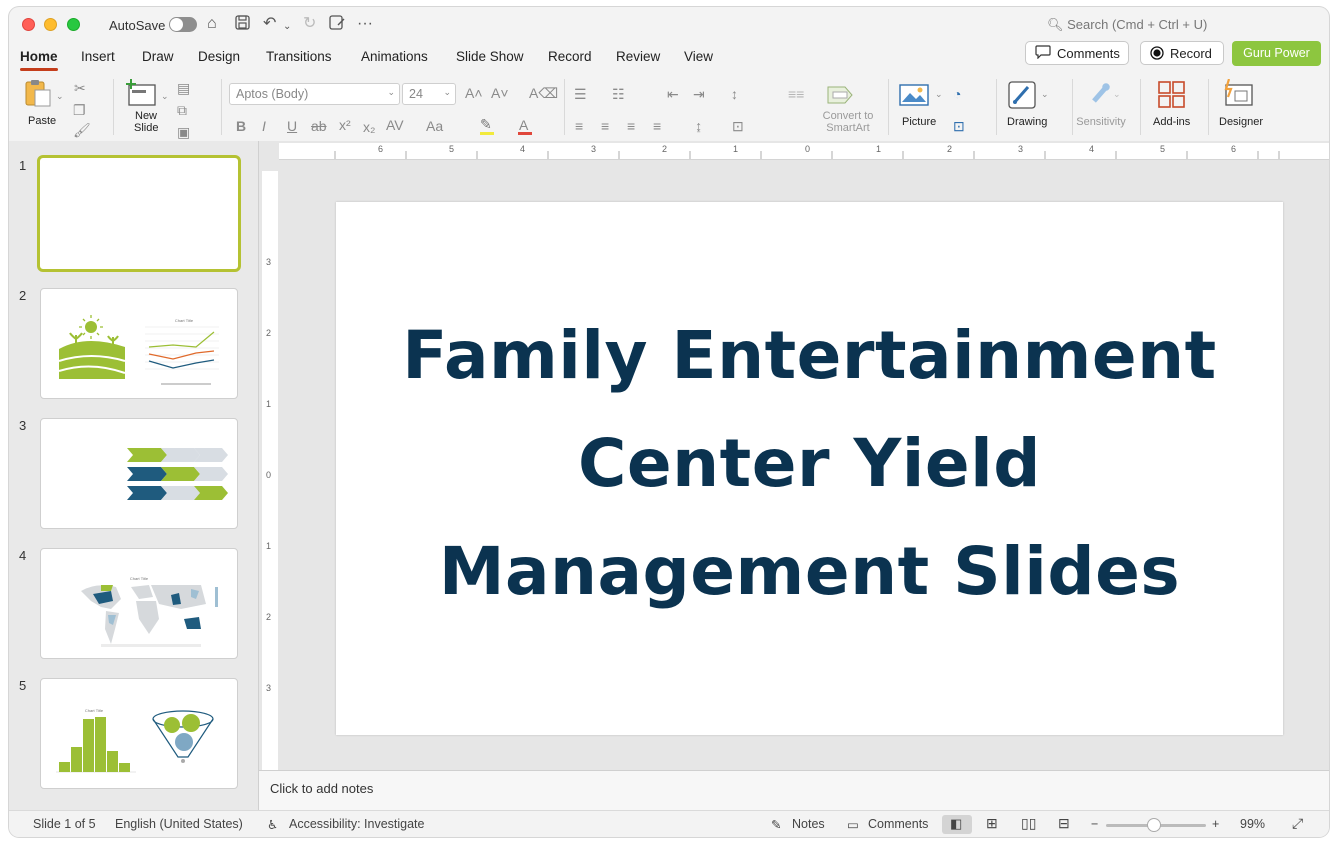 This screenshot has width=1337, height=843. What do you see at coordinates (1252, 824) in the screenshot?
I see `zoom-level: 99%` at bounding box center [1252, 824].